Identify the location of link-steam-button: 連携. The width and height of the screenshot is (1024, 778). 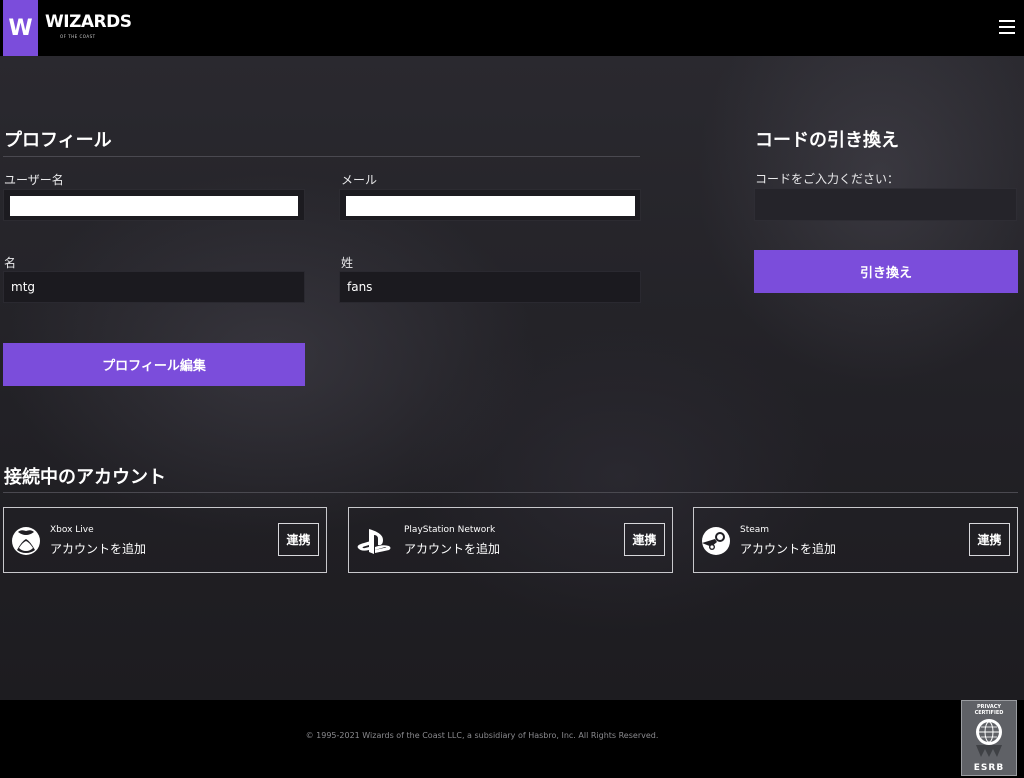
(989, 539).